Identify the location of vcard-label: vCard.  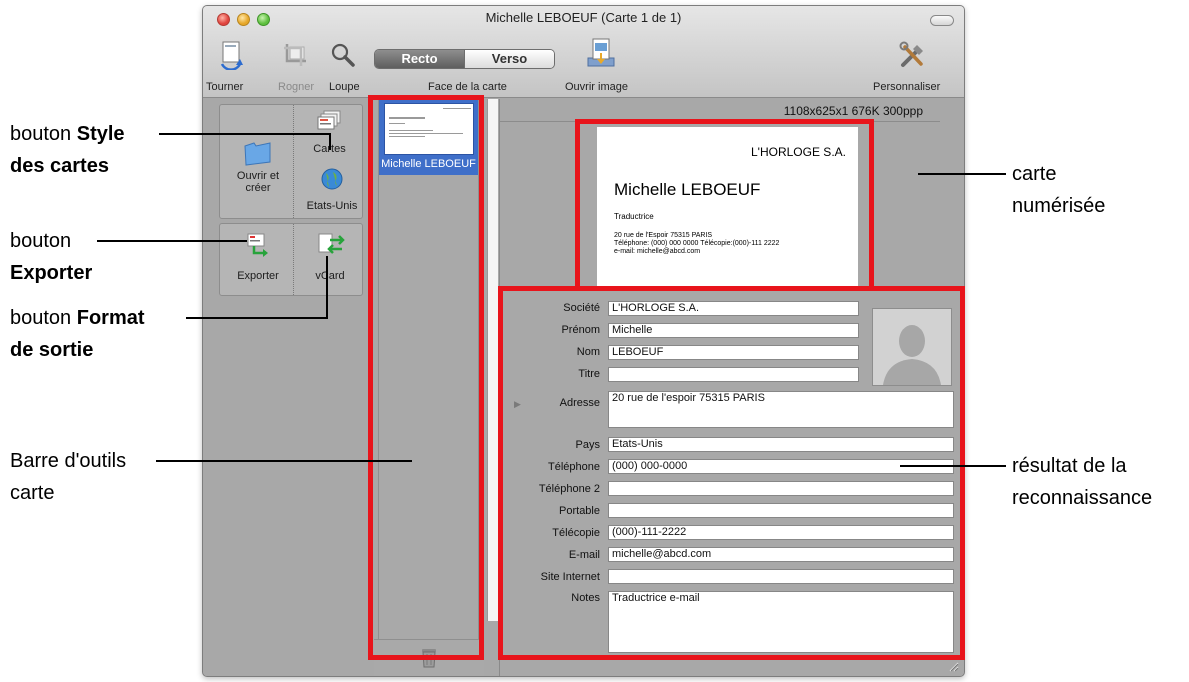
(330, 276).